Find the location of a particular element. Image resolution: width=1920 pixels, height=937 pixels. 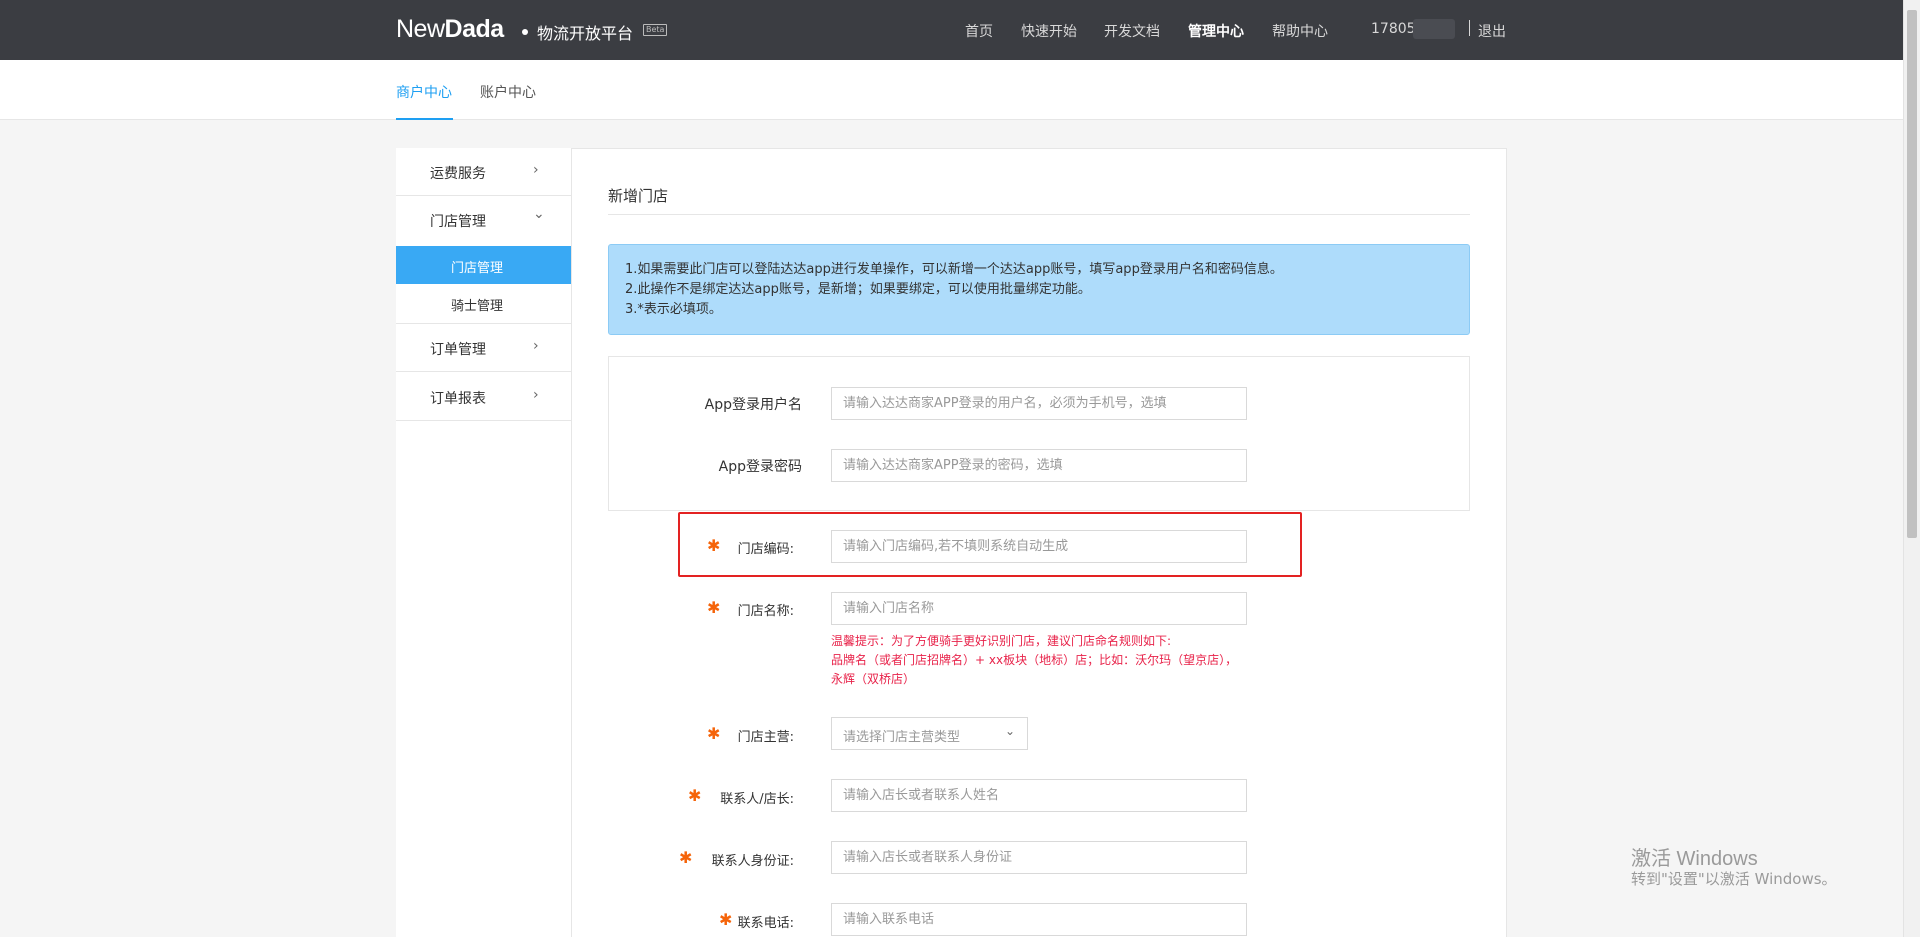

user-account: 17805 is located at coordinates (1393, 29).